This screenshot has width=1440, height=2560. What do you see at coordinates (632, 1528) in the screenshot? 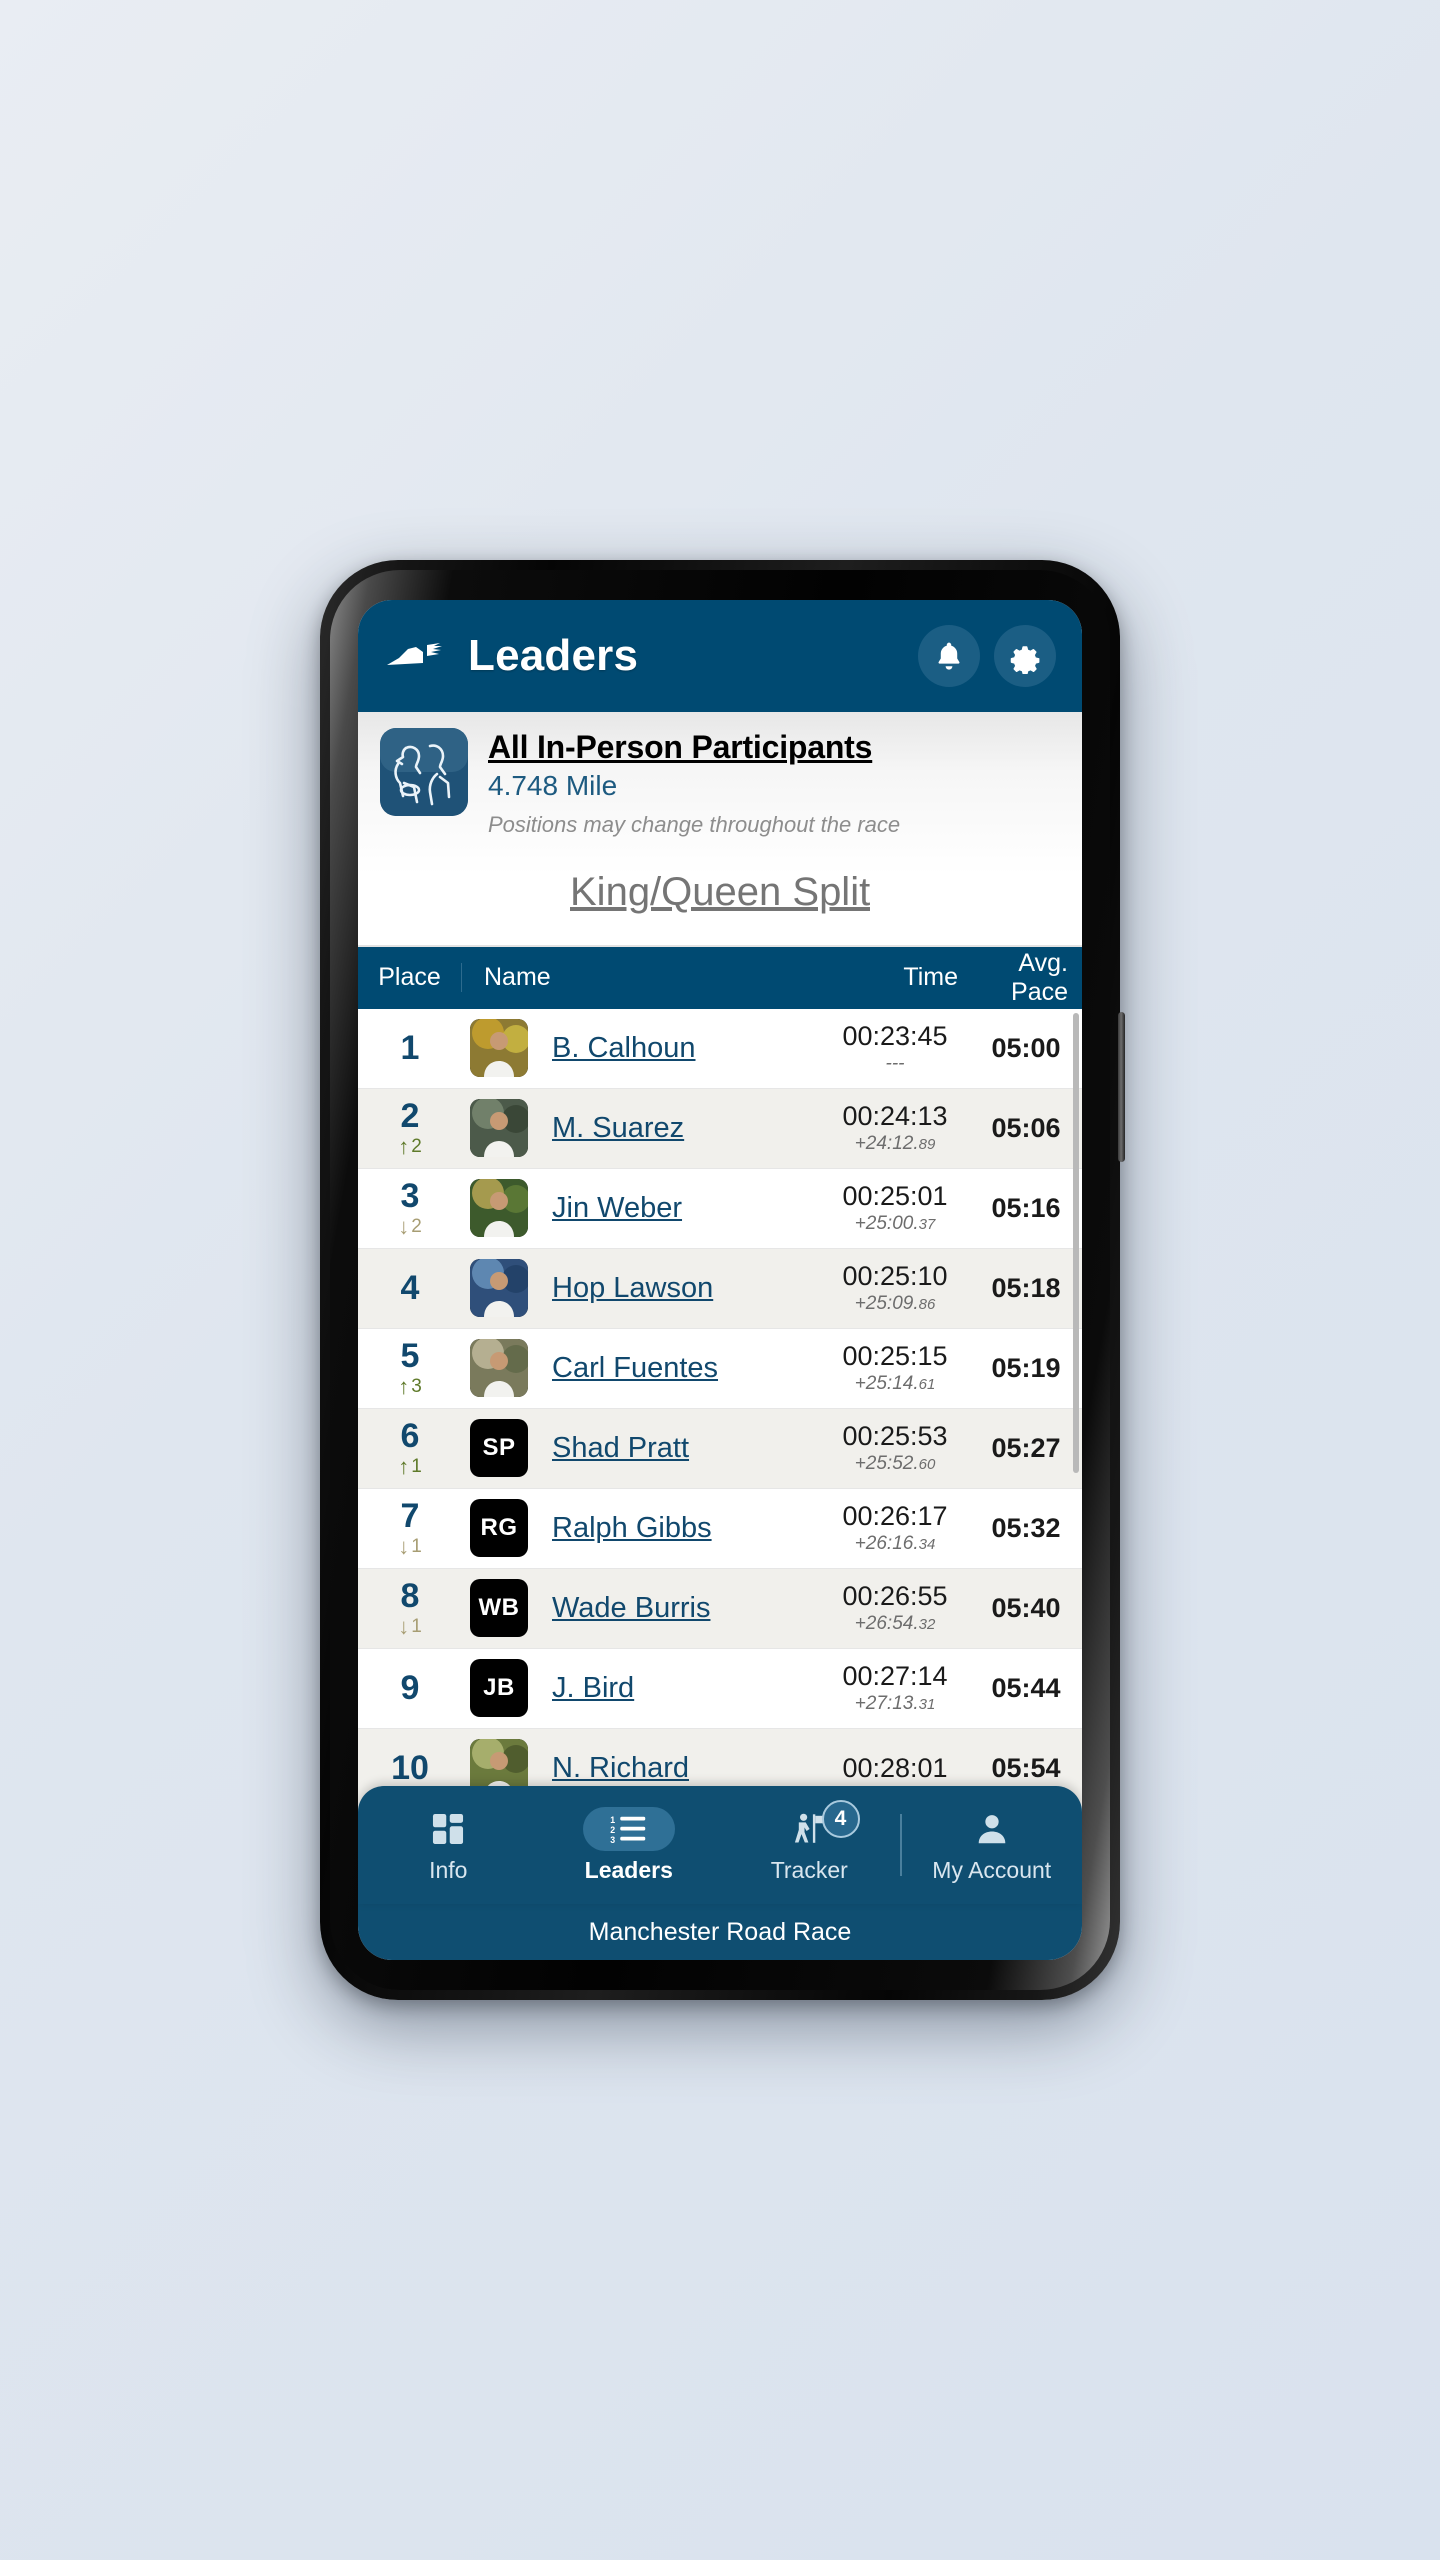
I see `participant-name-link: Ralph Gibbs` at bounding box center [632, 1528].